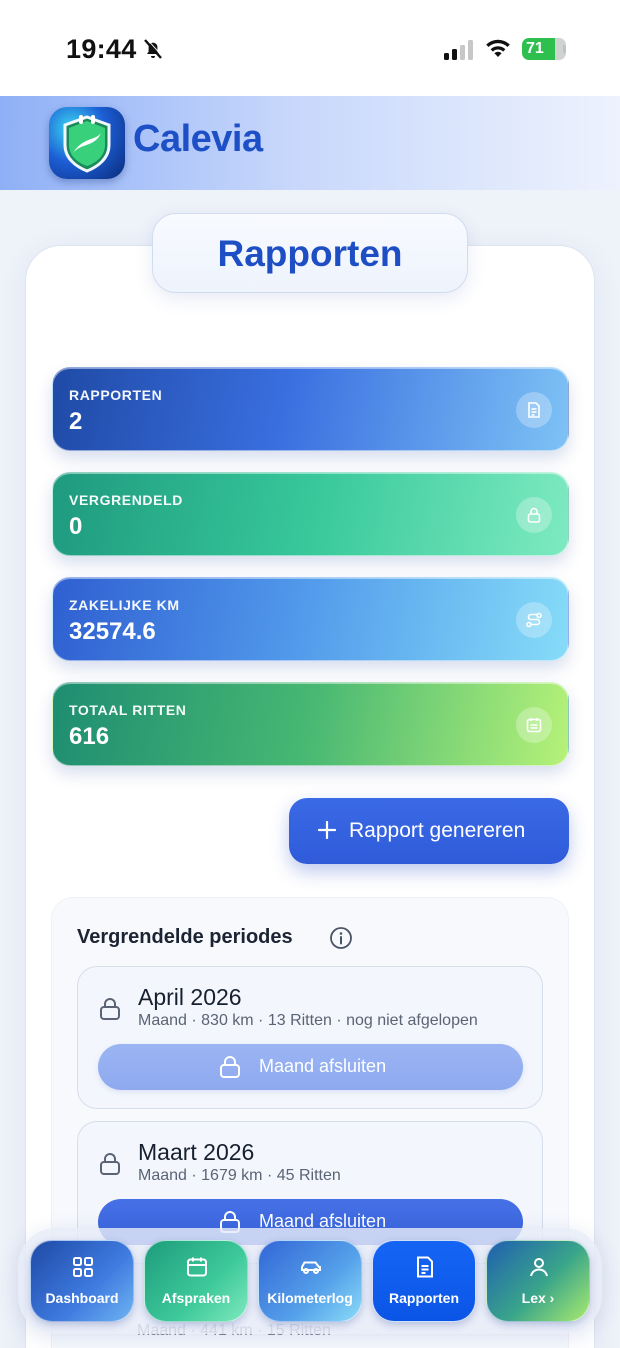 The image size is (620, 1348). I want to click on stat-label: VERGRENDELD, so click(126, 500).